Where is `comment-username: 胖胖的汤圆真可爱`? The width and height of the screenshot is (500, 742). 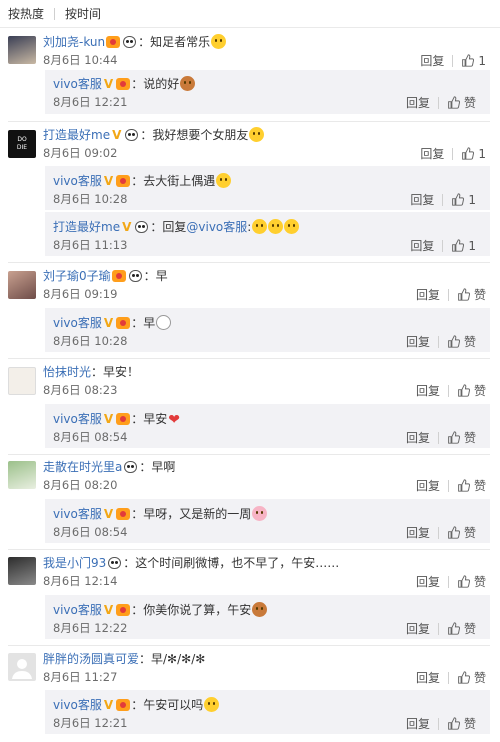
comment-username: 胖胖的汤圆真可爱 is located at coordinates (91, 659).